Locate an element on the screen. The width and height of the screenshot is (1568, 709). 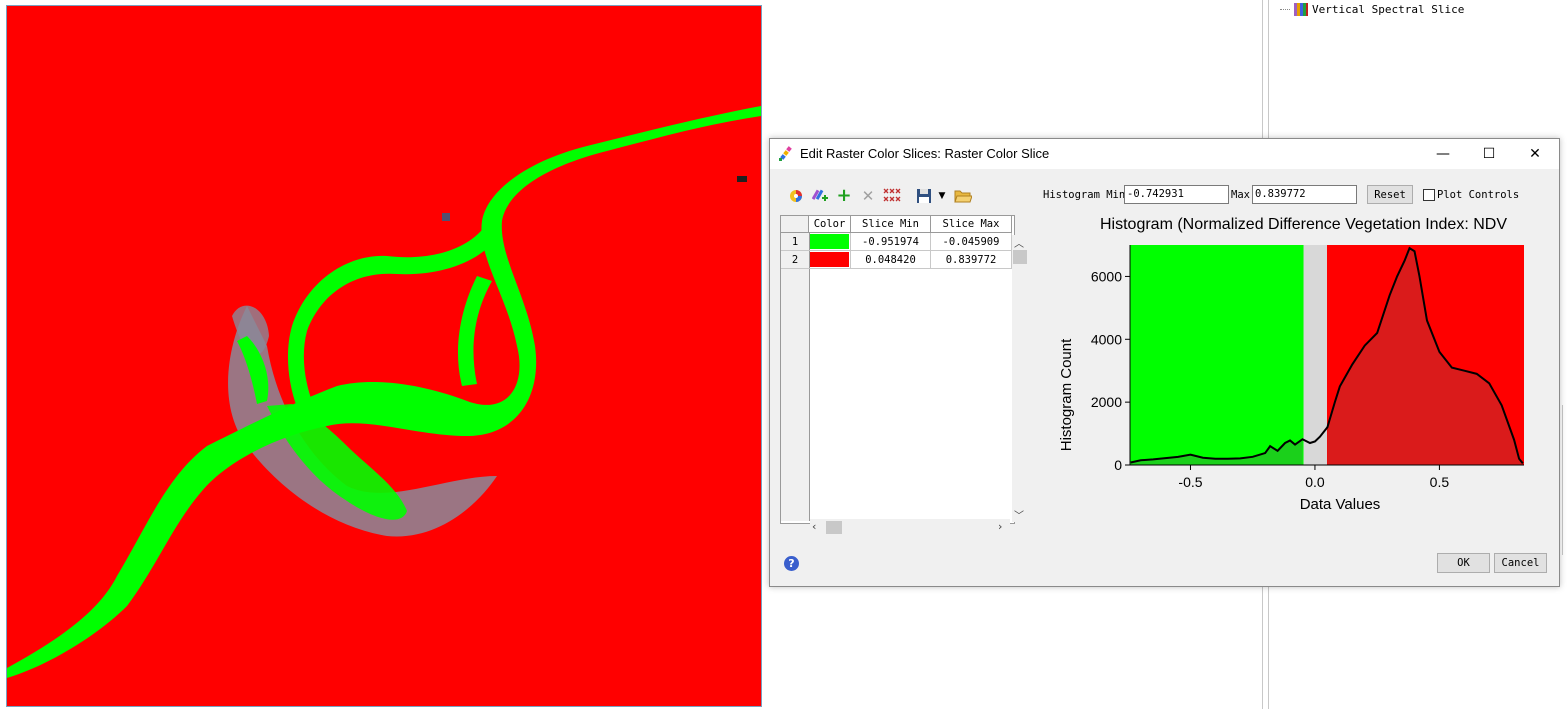
tree-connector is located at coordinates (1285, 9).